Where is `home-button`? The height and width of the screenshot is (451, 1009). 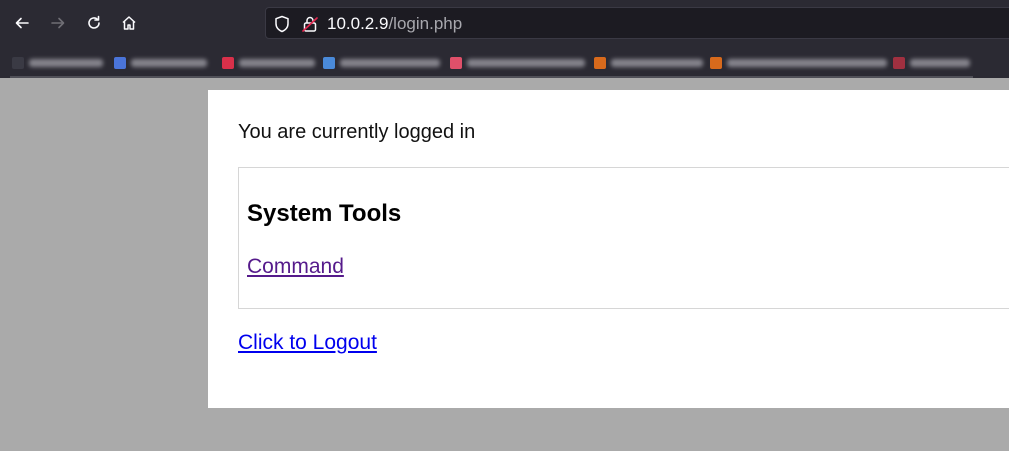
home-button is located at coordinates (129, 23).